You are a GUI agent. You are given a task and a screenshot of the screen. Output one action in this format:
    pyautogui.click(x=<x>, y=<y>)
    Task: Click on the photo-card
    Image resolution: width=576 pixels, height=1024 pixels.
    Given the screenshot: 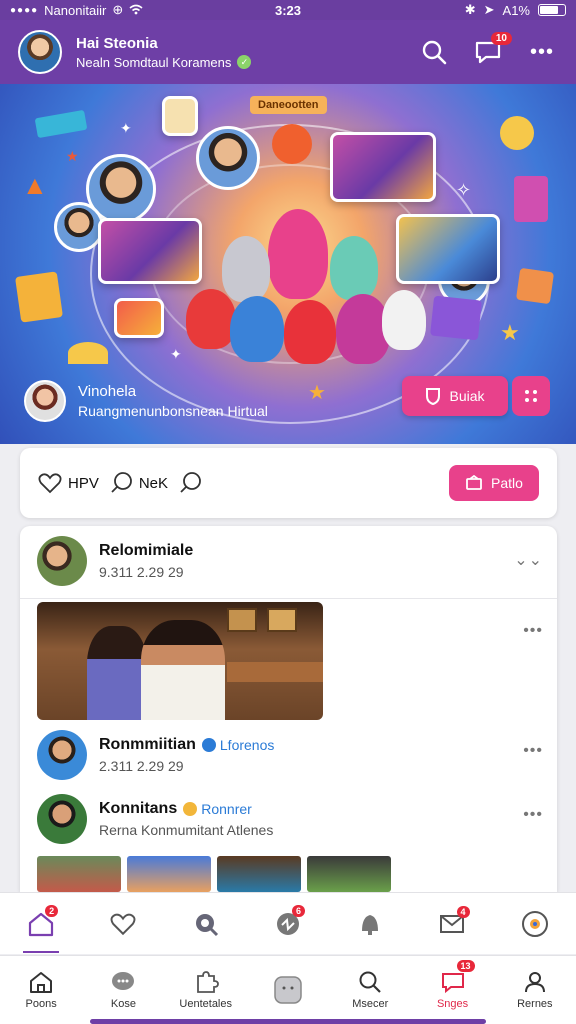 What is the action you would take?
    pyautogui.click(x=180, y=116)
    